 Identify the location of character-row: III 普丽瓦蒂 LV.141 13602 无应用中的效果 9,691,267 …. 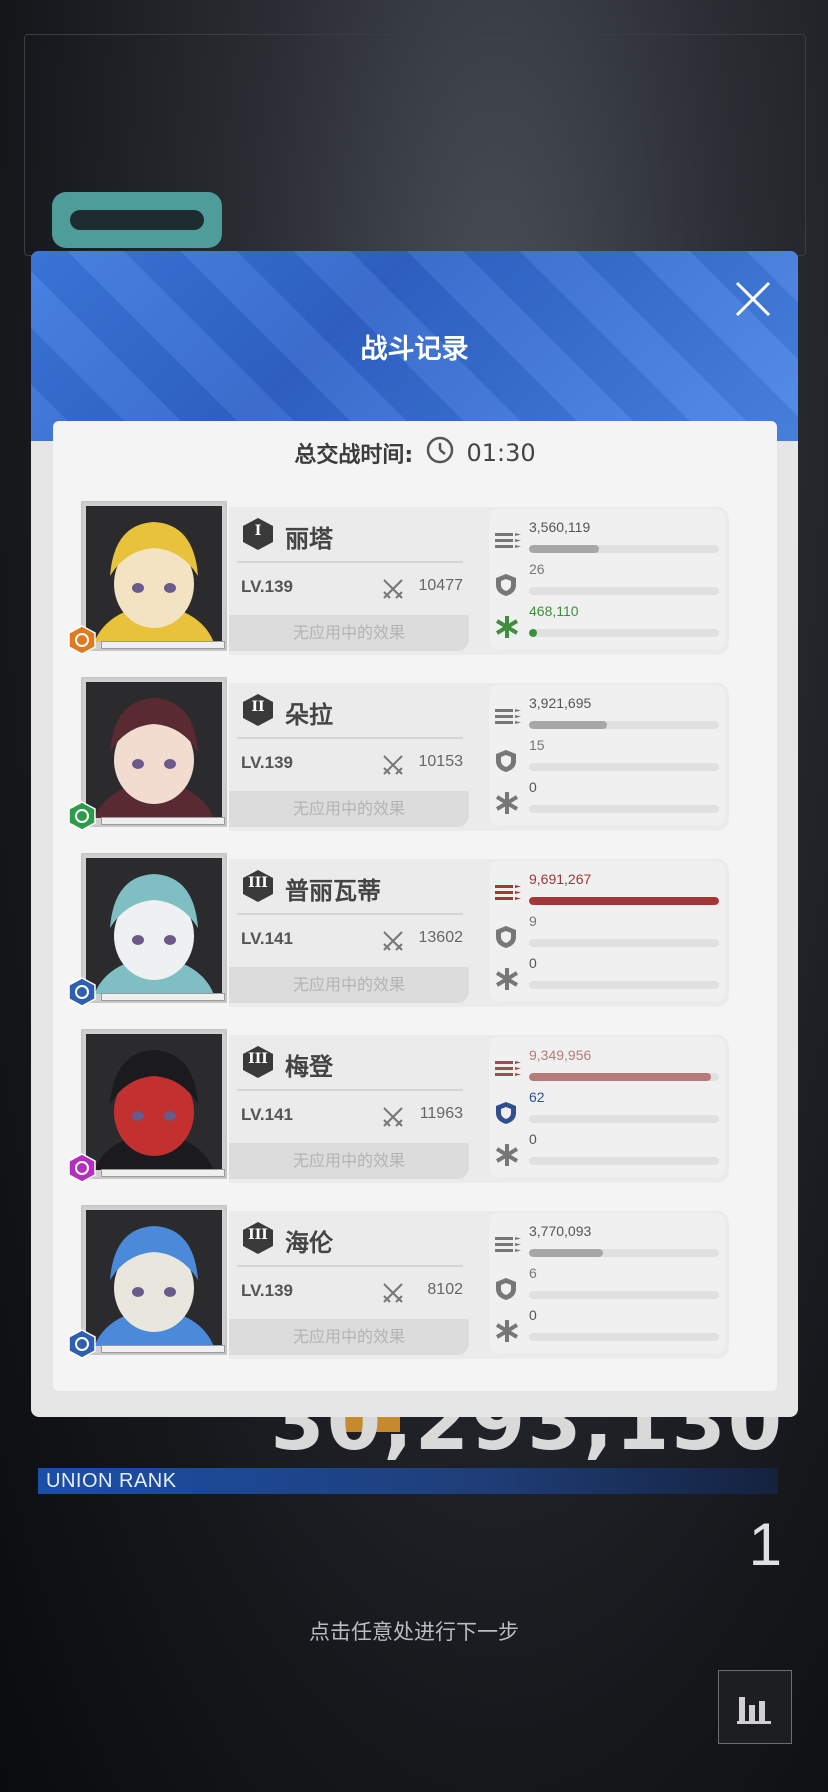
(408, 931).